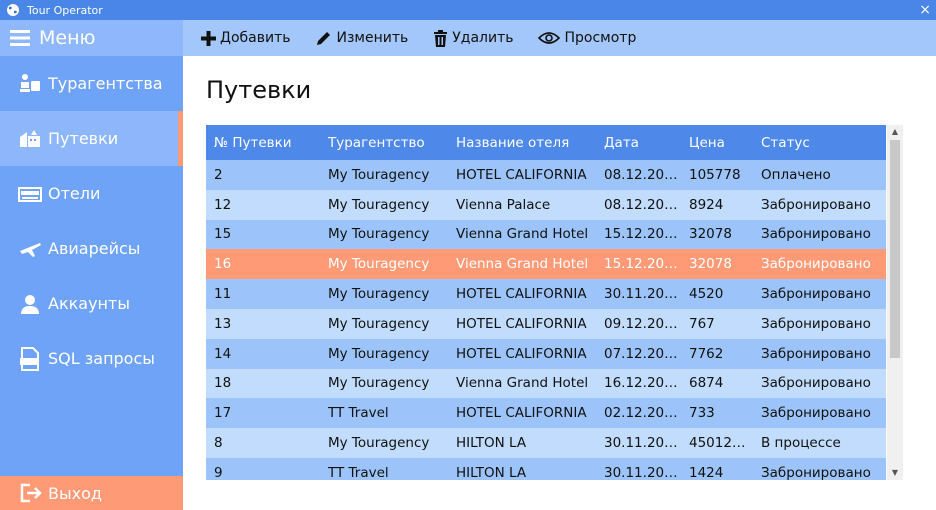 Image resolution: width=936 pixels, height=510 pixels. What do you see at coordinates (522, 142) in the screenshot?
I see `column-header-hotel: Название отеля` at bounding box center [522, 142].